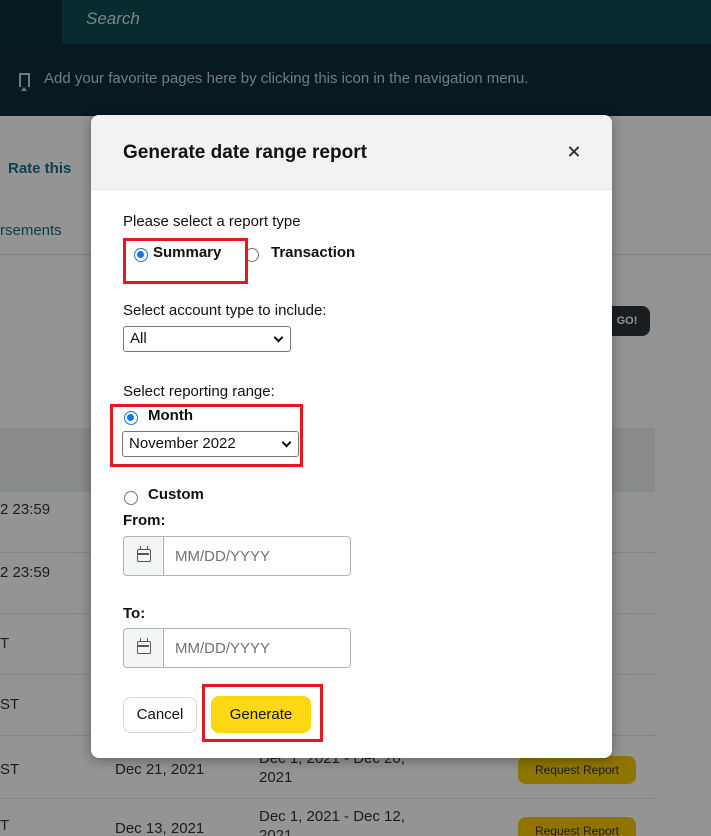 This screenshot has height=836, width=711. I want to click on to-placeholder: MM/DD/YYYY, so click(223, 648).